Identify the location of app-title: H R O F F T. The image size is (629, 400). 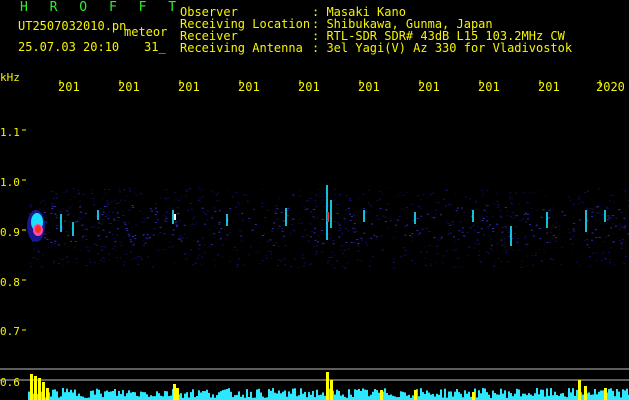
(102, 7).